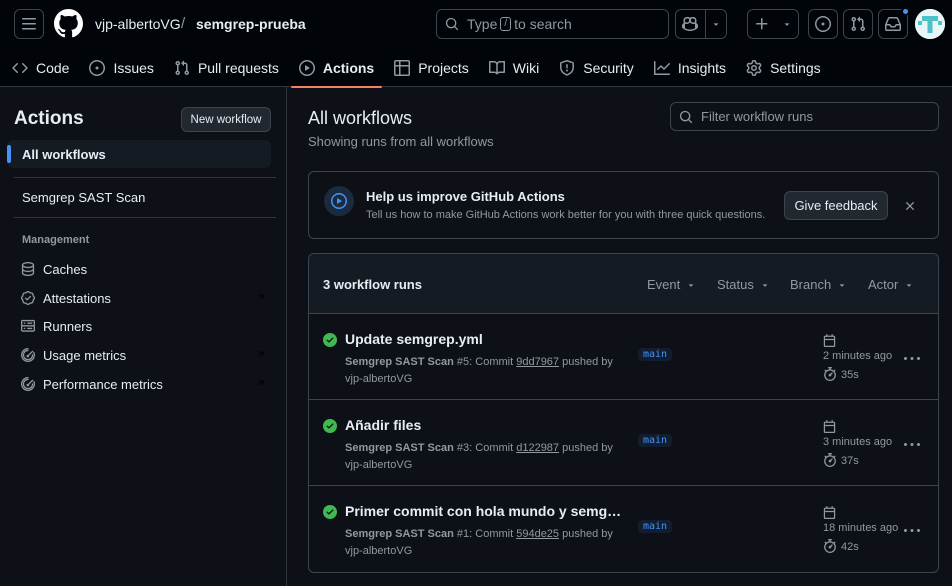  What do you see at coordinates (762, 24) in the screenshot?
I see `plus-icon` at bounding box center [762, 24].